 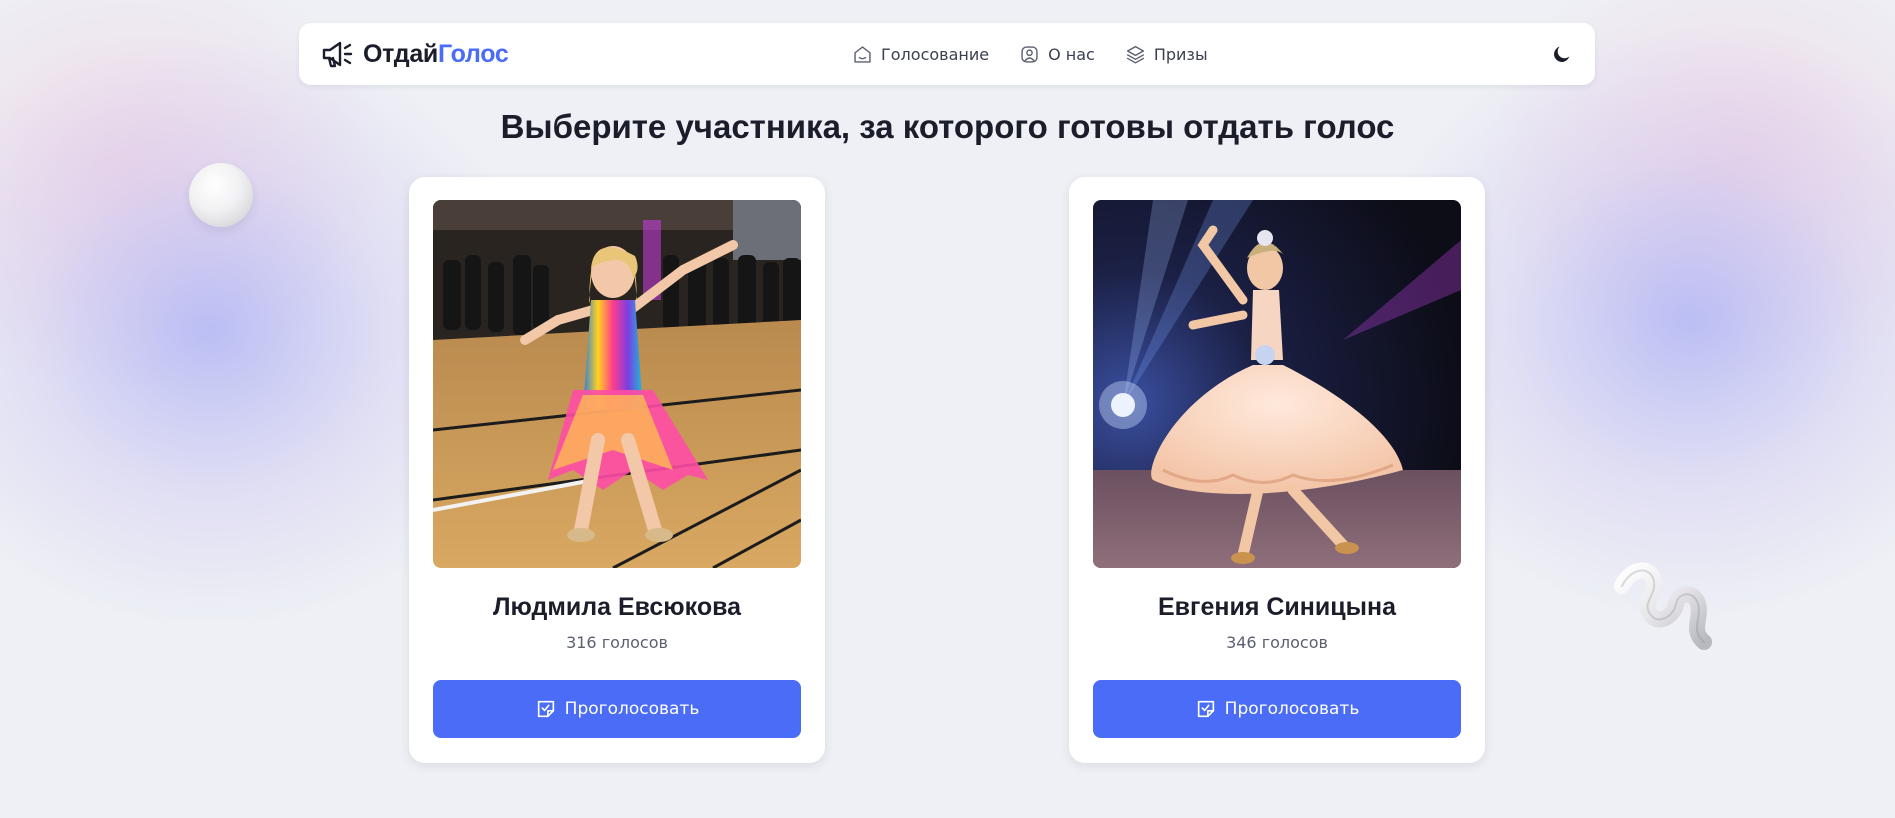 I want to click on decorative-sphere, so click(x=221, y=195).